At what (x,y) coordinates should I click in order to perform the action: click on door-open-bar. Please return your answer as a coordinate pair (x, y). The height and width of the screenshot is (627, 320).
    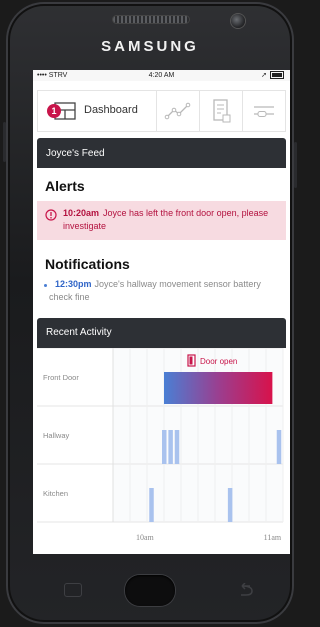
    Looking at the image, I should click on (218, 388).